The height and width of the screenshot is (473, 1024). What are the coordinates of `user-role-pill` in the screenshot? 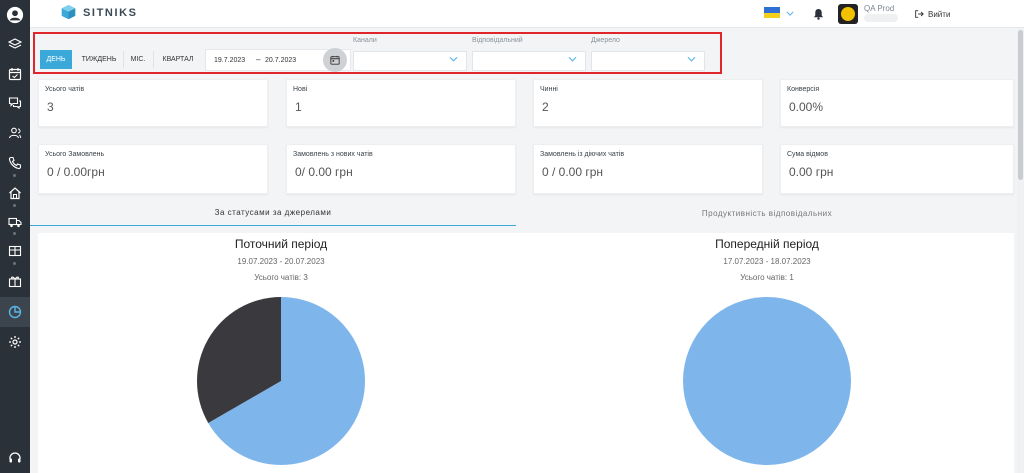 It's located at (881, 18).